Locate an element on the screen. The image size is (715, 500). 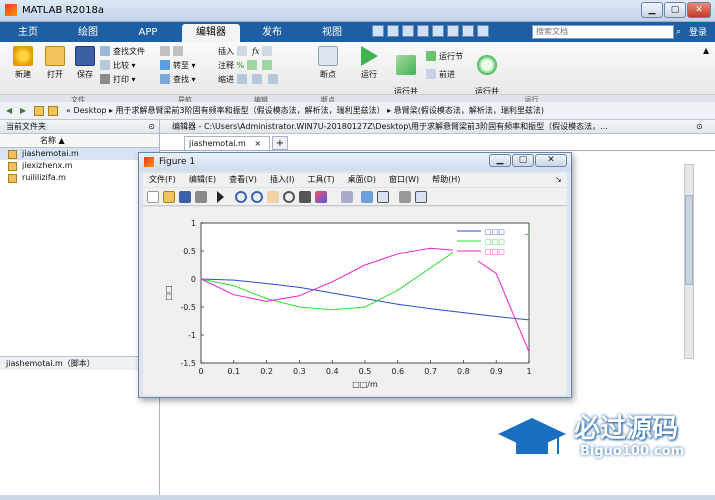
legend-label: □□□ is located at coordinates (495, 252).